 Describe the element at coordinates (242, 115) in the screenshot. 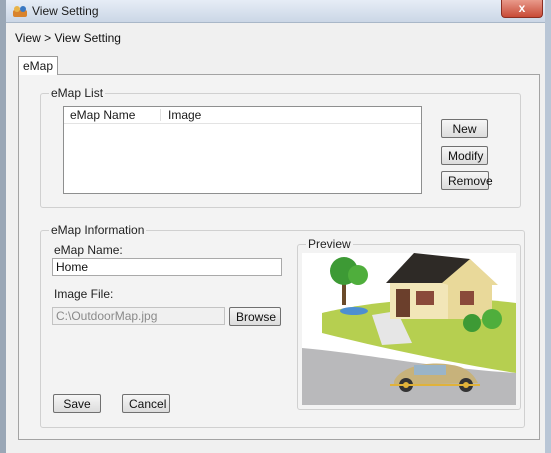

I see `list-header: eMap Name Image` at that location.